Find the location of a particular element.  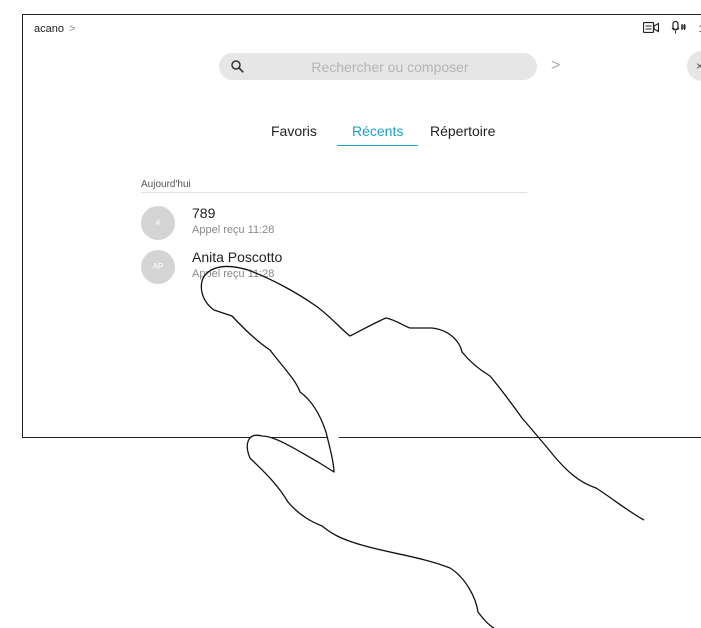

brand-label: acano is located at coordinates (49, 29).